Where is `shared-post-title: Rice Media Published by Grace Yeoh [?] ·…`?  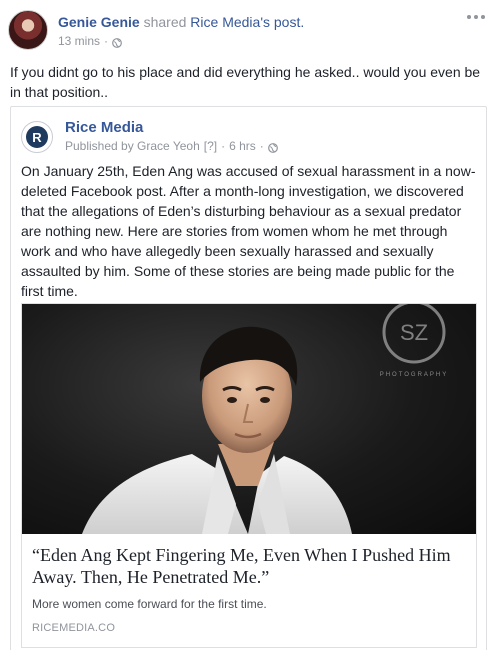
shared-post-title: Rice Media Published by Grace Yeoh [?] ·… is located at coordinates (171, 136).